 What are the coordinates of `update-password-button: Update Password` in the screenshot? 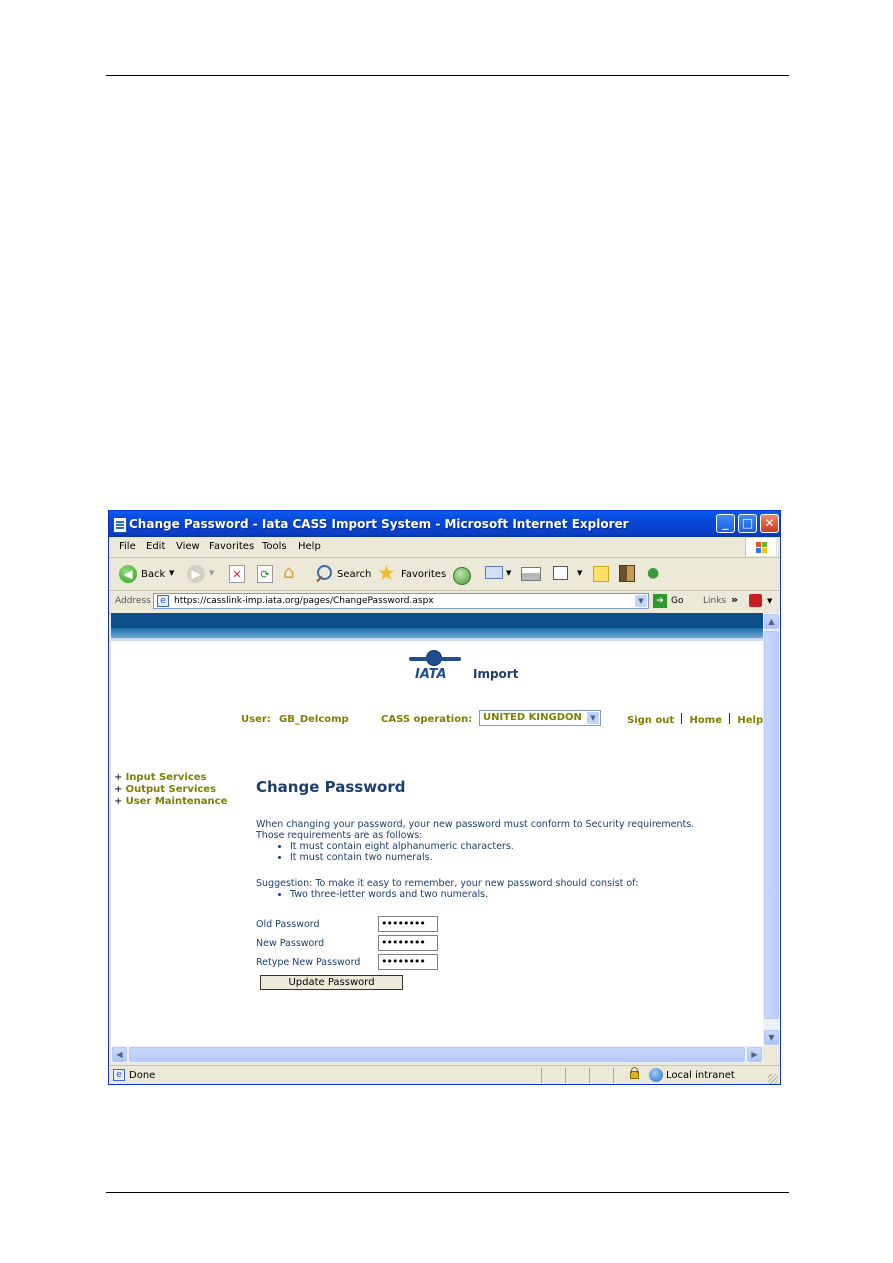 It's located at (331, 982).